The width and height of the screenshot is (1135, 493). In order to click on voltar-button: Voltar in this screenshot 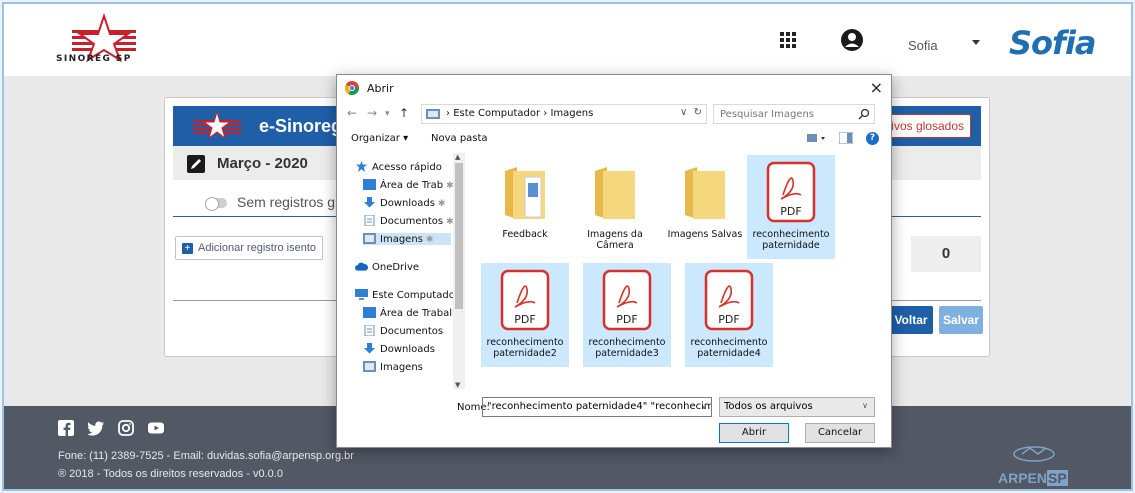, I will do `click(911, 320)`.